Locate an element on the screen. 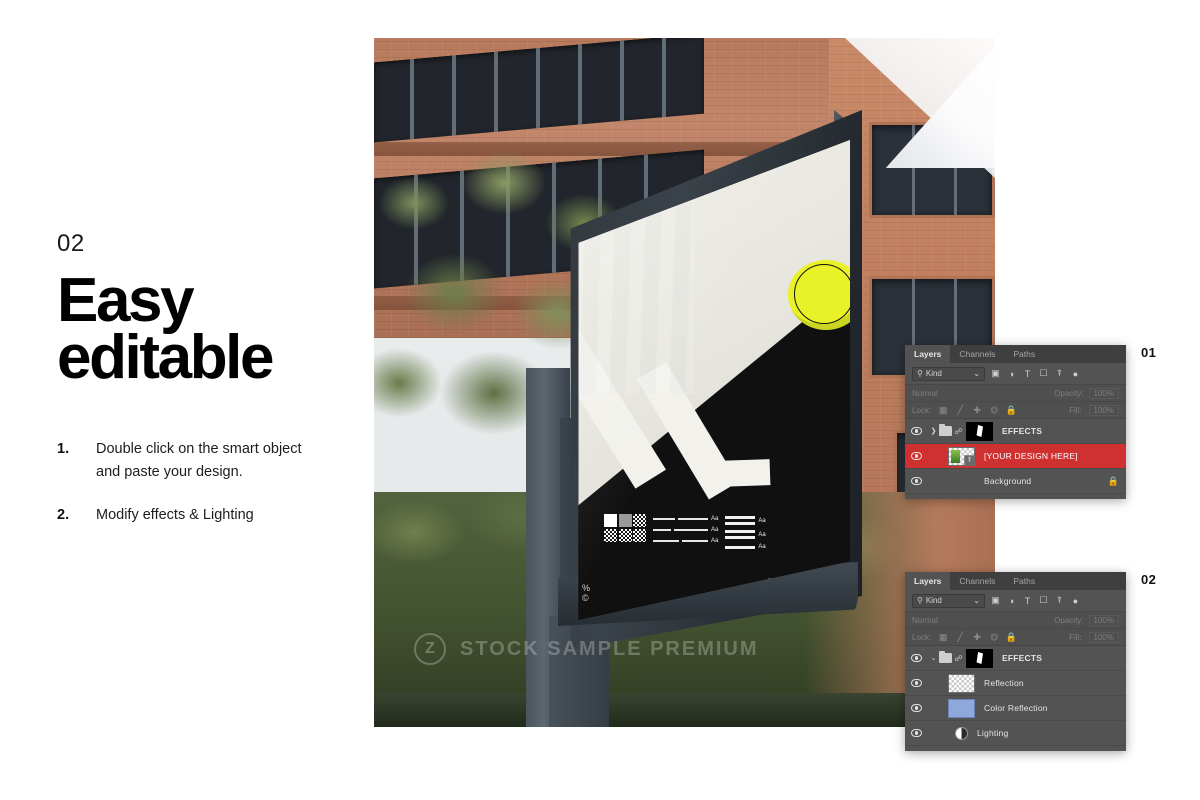 This screenshot has height=800, width=1200. layer-row-background: Background 🔒 is located at coordinates (1015, 481).